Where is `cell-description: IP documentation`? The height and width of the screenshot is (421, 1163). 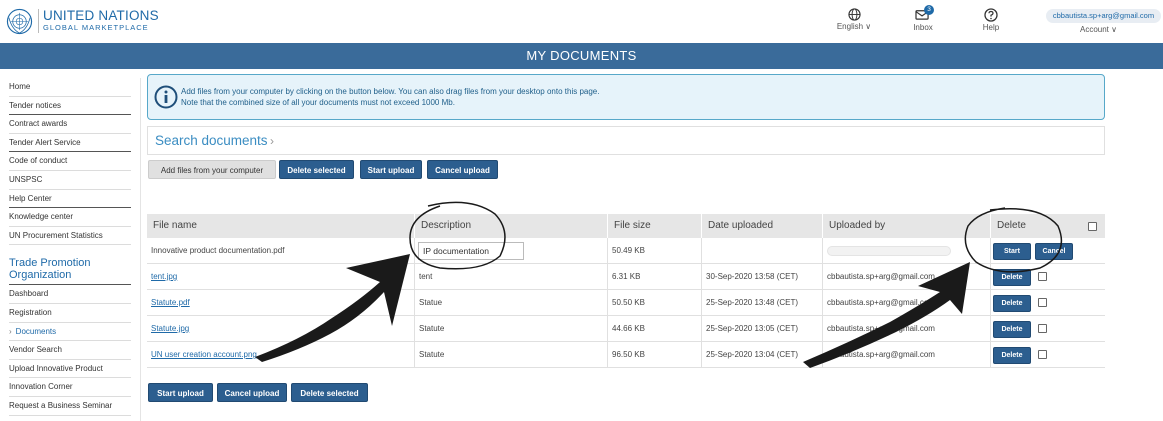 cell-description: IP documentation is located at coordinates (511, 251).